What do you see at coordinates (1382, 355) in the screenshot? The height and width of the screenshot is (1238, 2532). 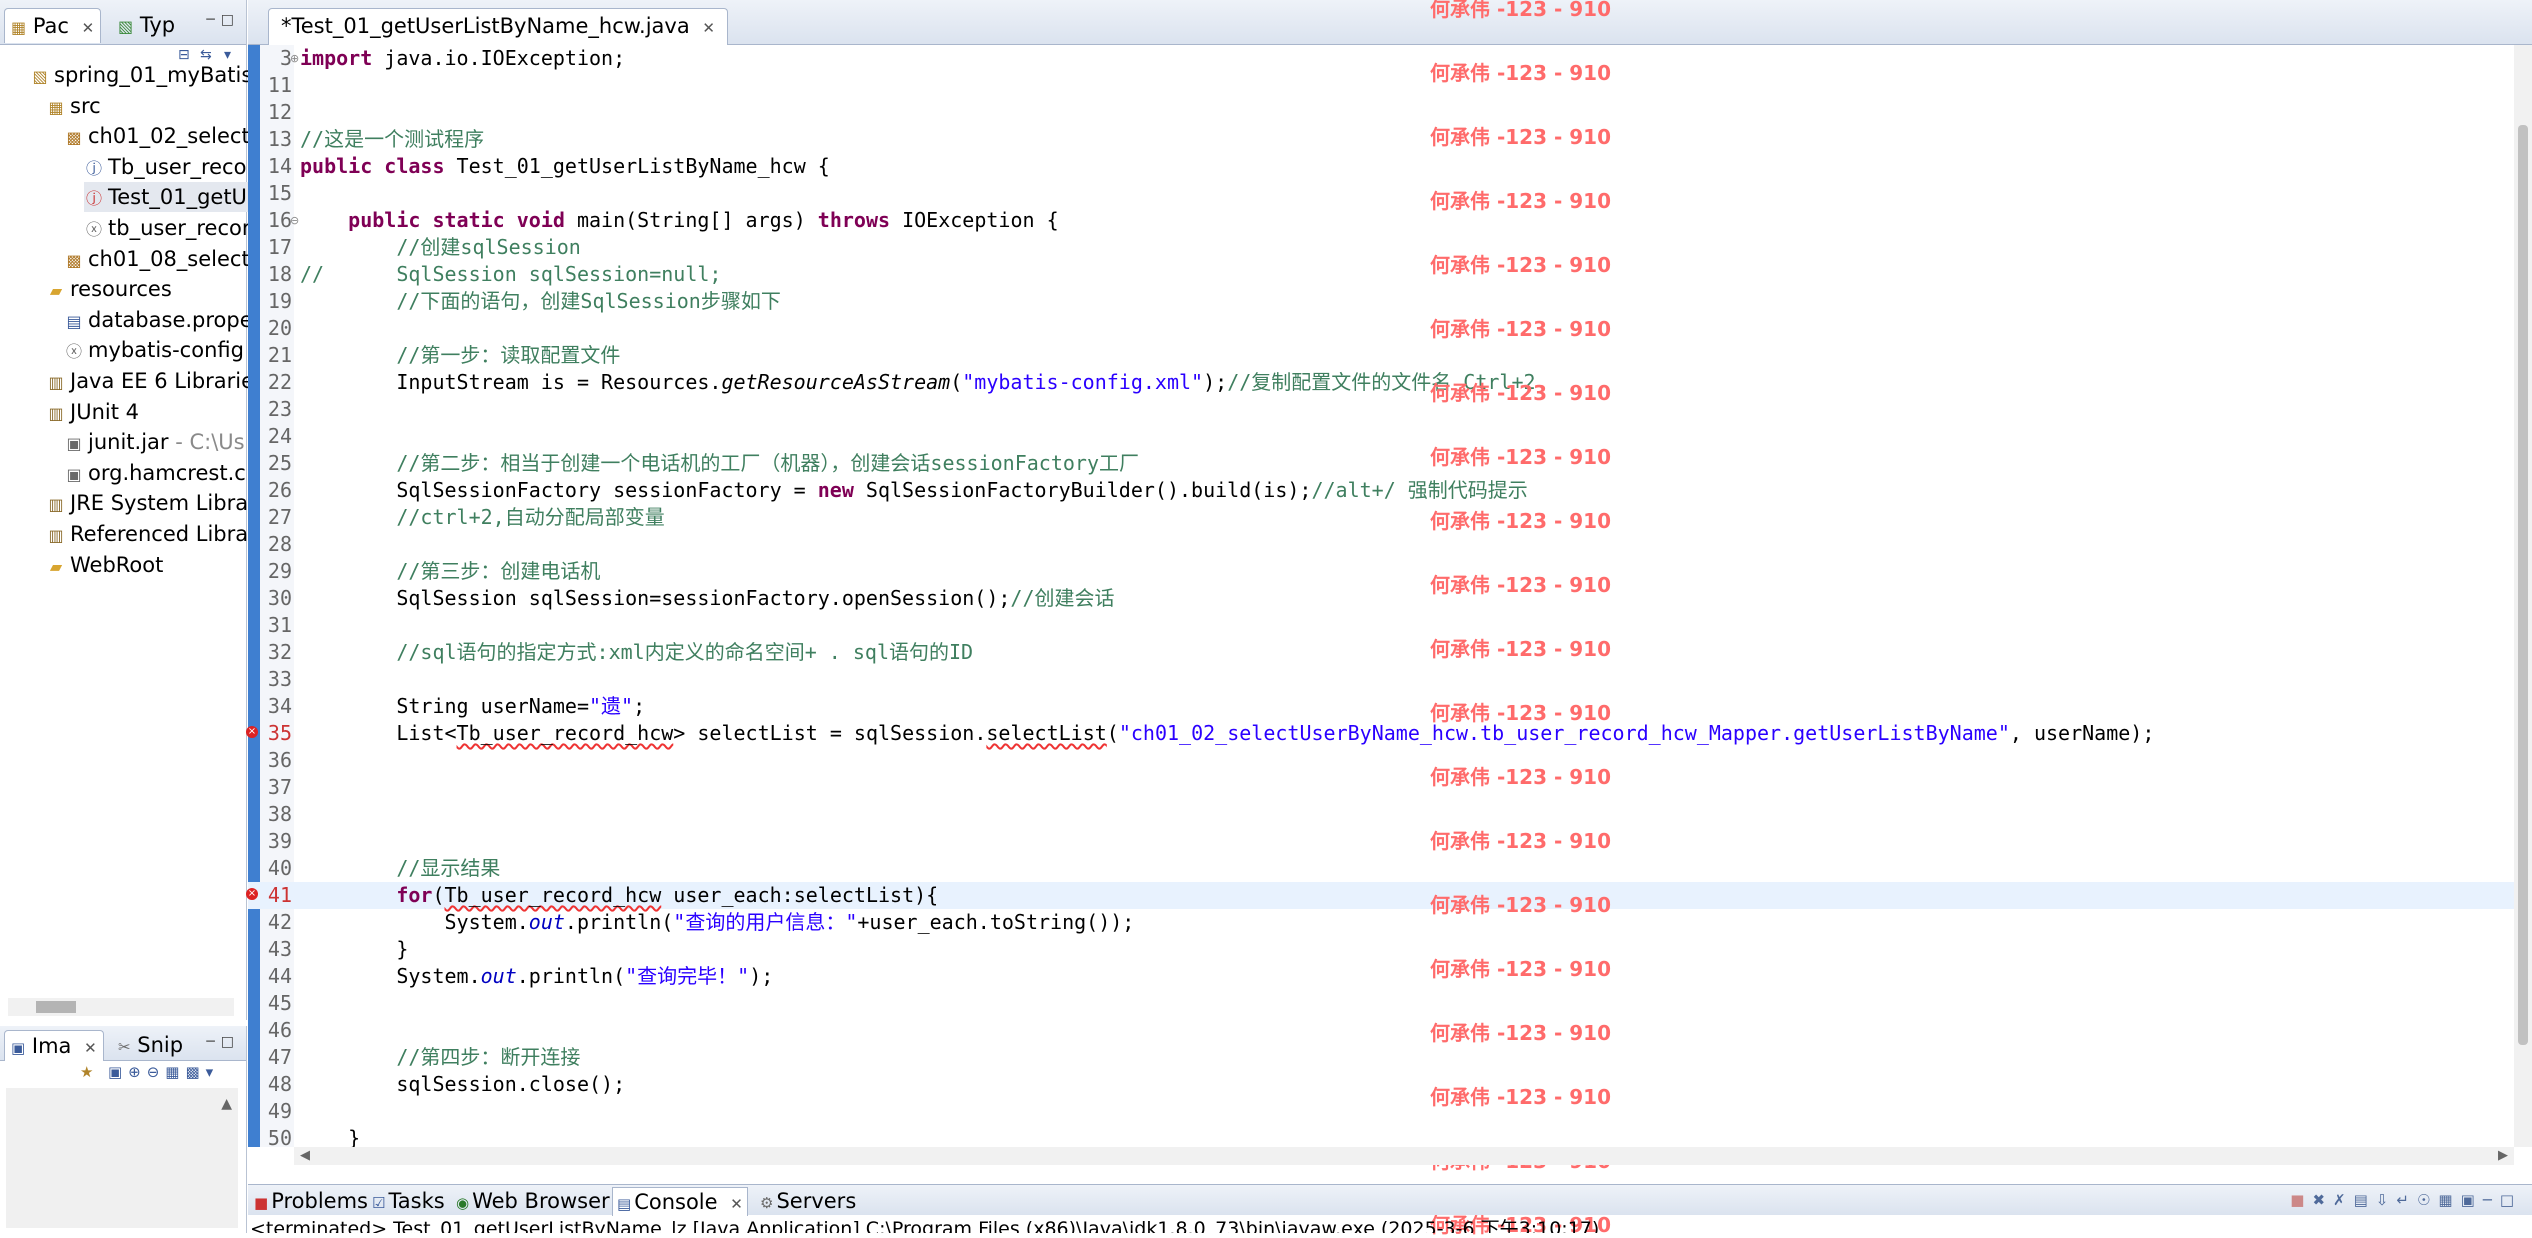 I see `code-line: 21 //第一步：读取配置文件` at bounding box center [1382, 355].